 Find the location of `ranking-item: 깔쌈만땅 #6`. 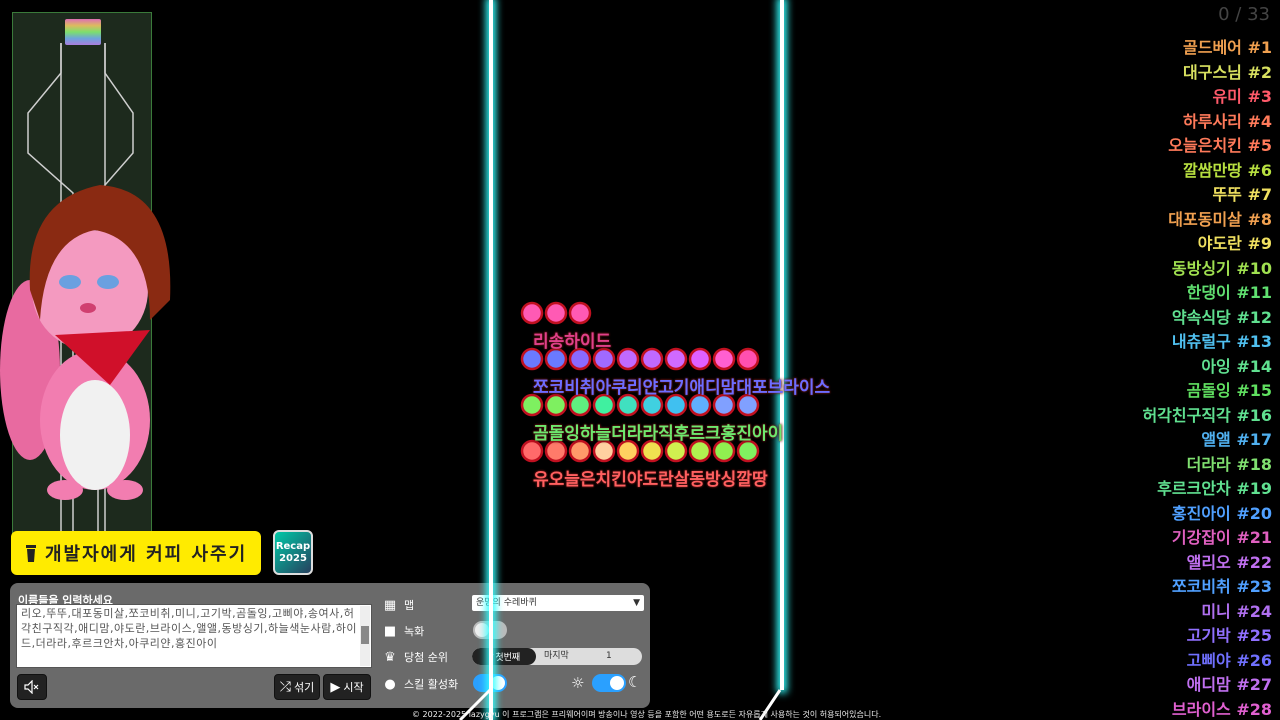

ranking-item: 깔쌈만땅 #6 is located at coordinates (1227, 170).